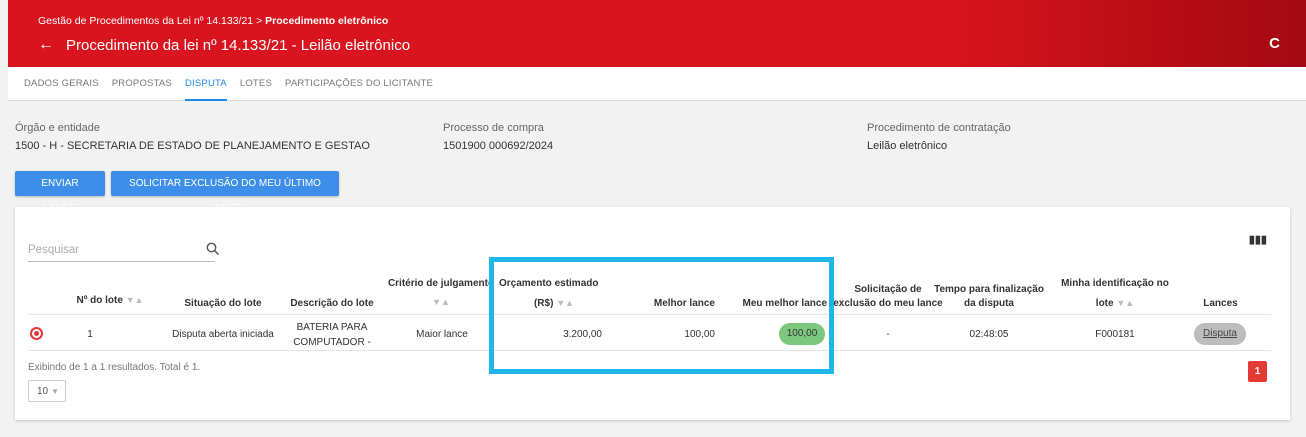 The image size is (1306, 437). Describe the element at coordinates (142, 84) in the screenshot. I see `tab-propostas: PROPOSTAS` at that location.